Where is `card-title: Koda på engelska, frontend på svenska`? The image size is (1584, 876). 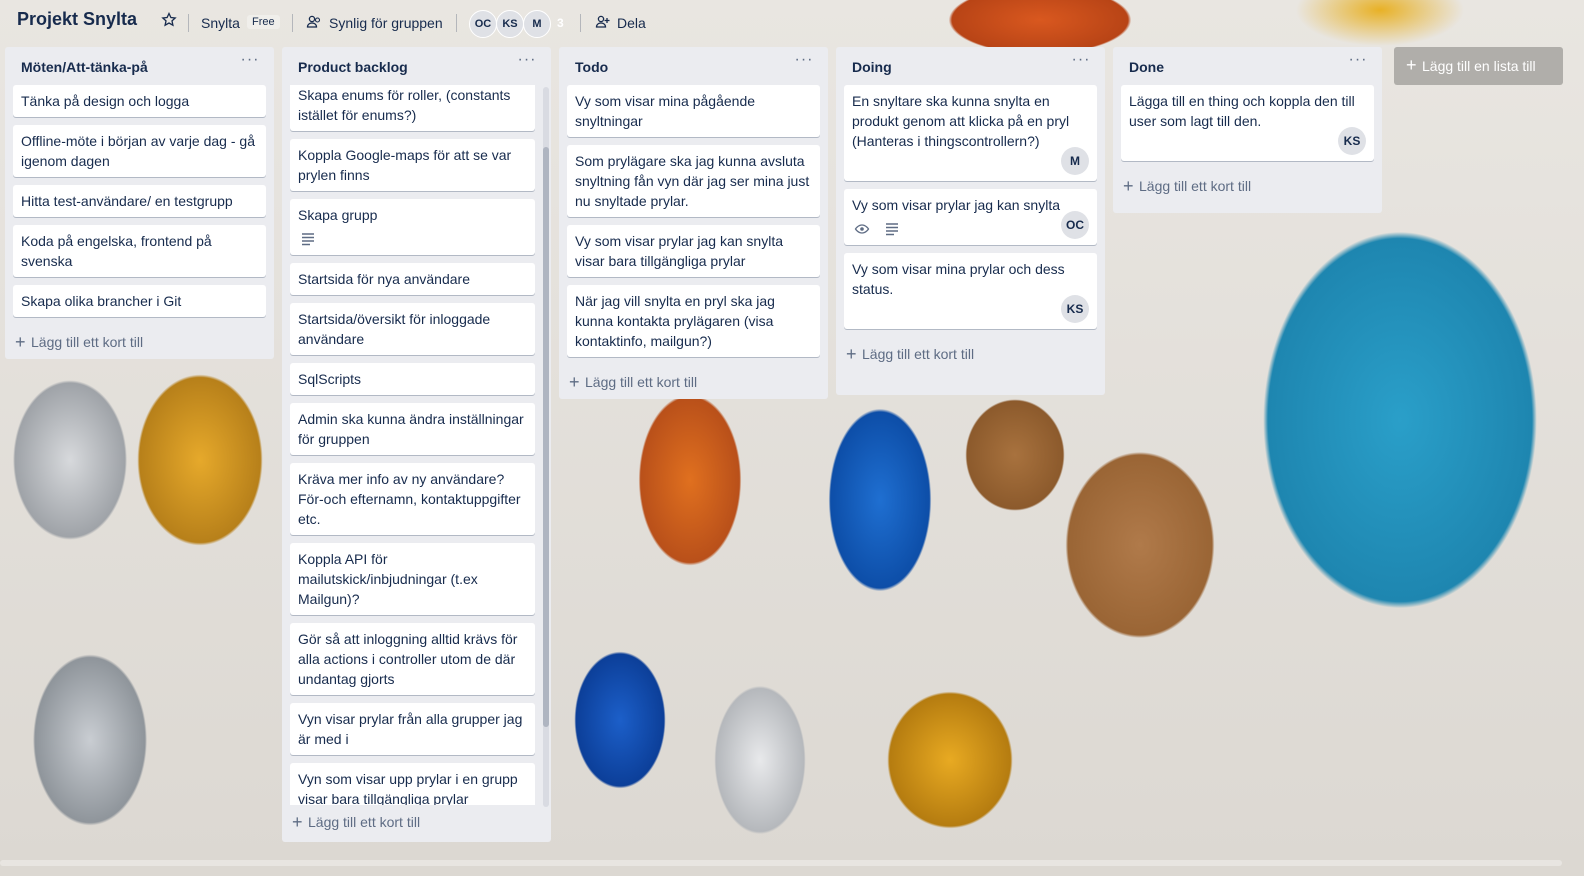
card-title: Koda på engelska, frontend på svenska is located at coordinates (116, 251).